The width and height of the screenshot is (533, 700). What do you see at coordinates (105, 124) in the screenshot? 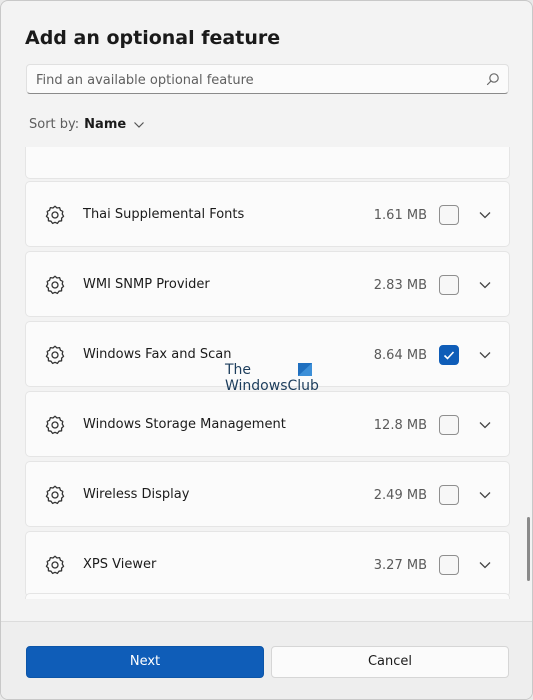
I see `sort-value: Name` at bounding box center [105, 124].